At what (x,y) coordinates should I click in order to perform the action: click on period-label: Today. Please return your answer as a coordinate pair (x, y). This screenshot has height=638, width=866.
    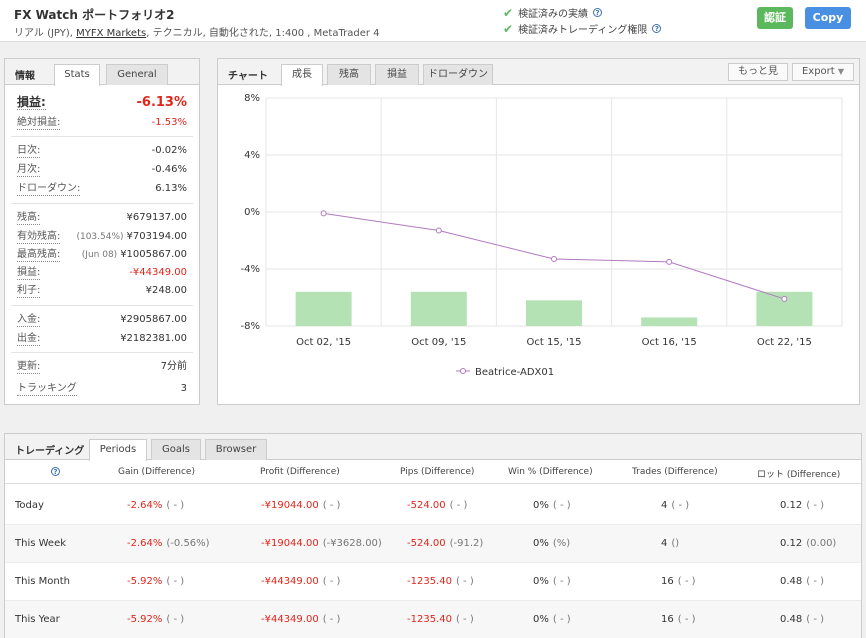
    Looking at the image, I should click on (29, 505).